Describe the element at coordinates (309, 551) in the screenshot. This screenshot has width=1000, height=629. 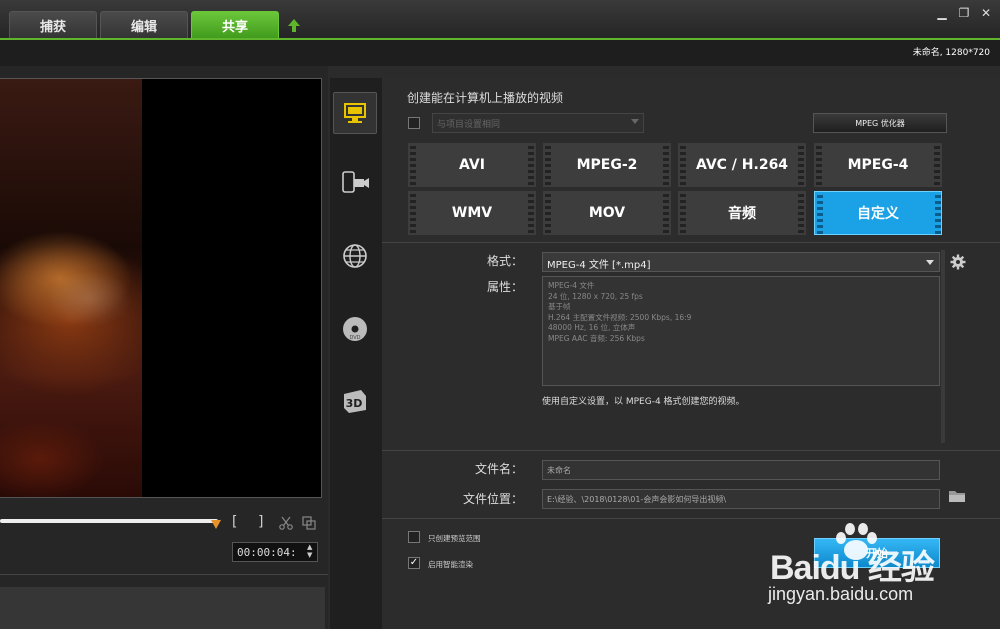
I see `timecode-spinner-icon: ▲ ▼` at that location.